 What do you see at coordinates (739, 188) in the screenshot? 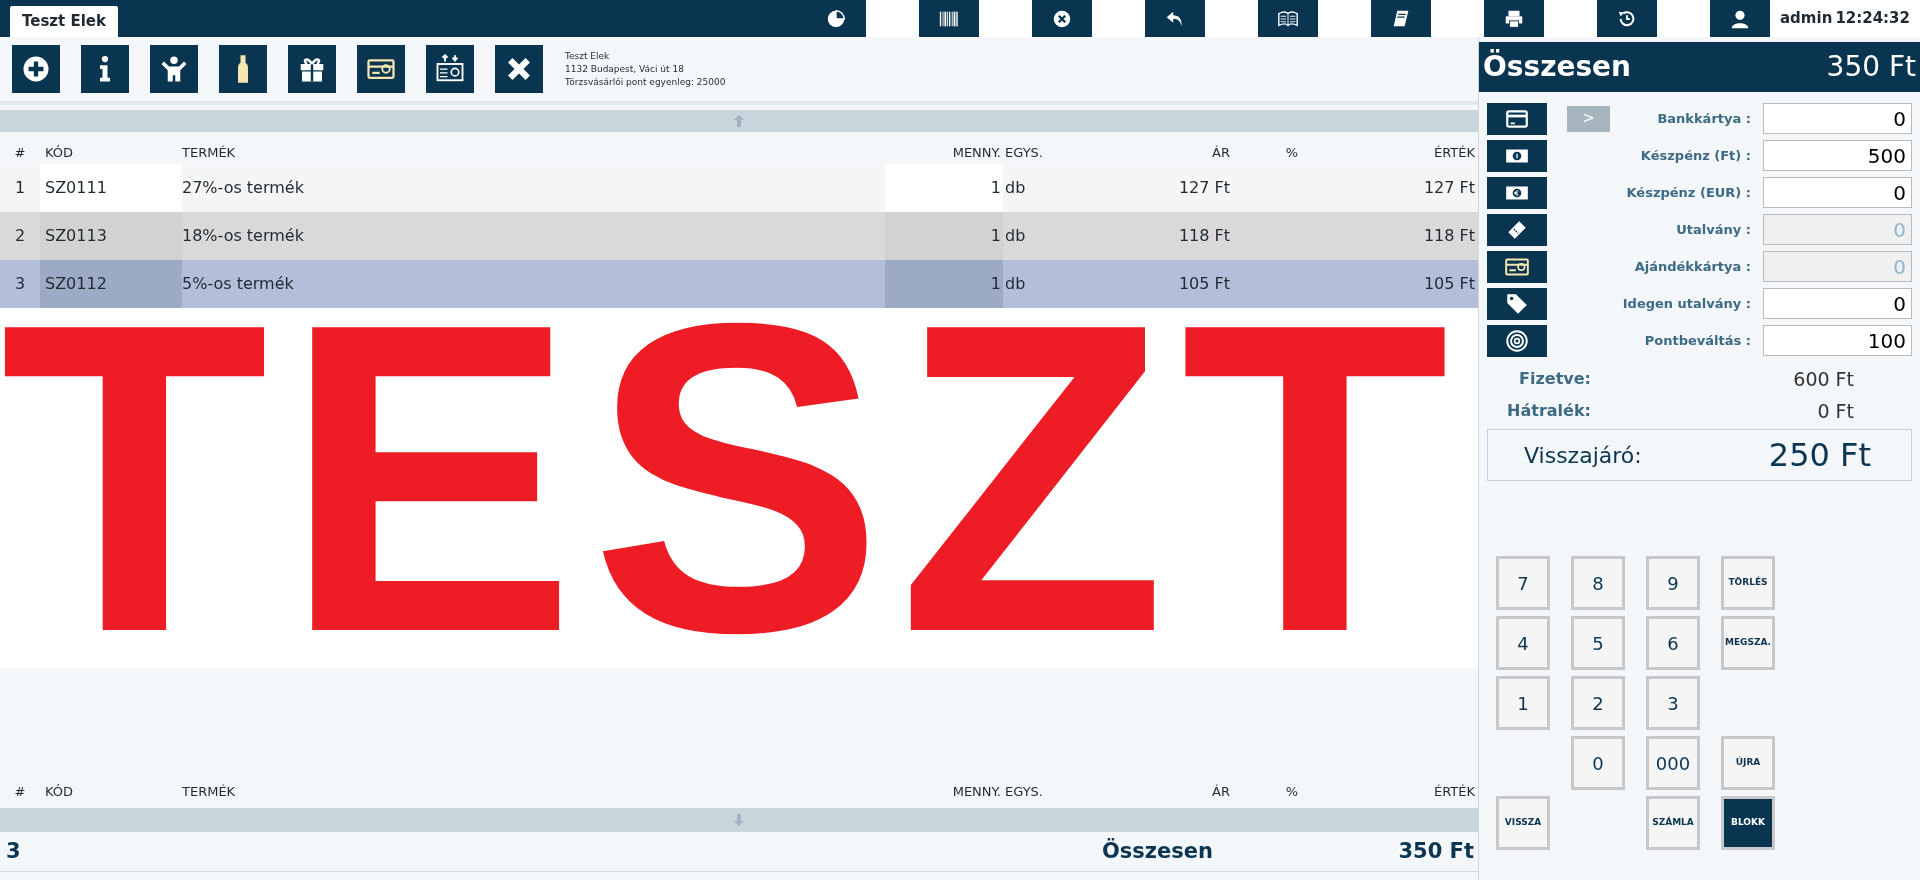
I see `table-row: 1 SZ0111 27%-os termék 1 db 127 Ft 127 Ft` at bounding box center [739, 188].